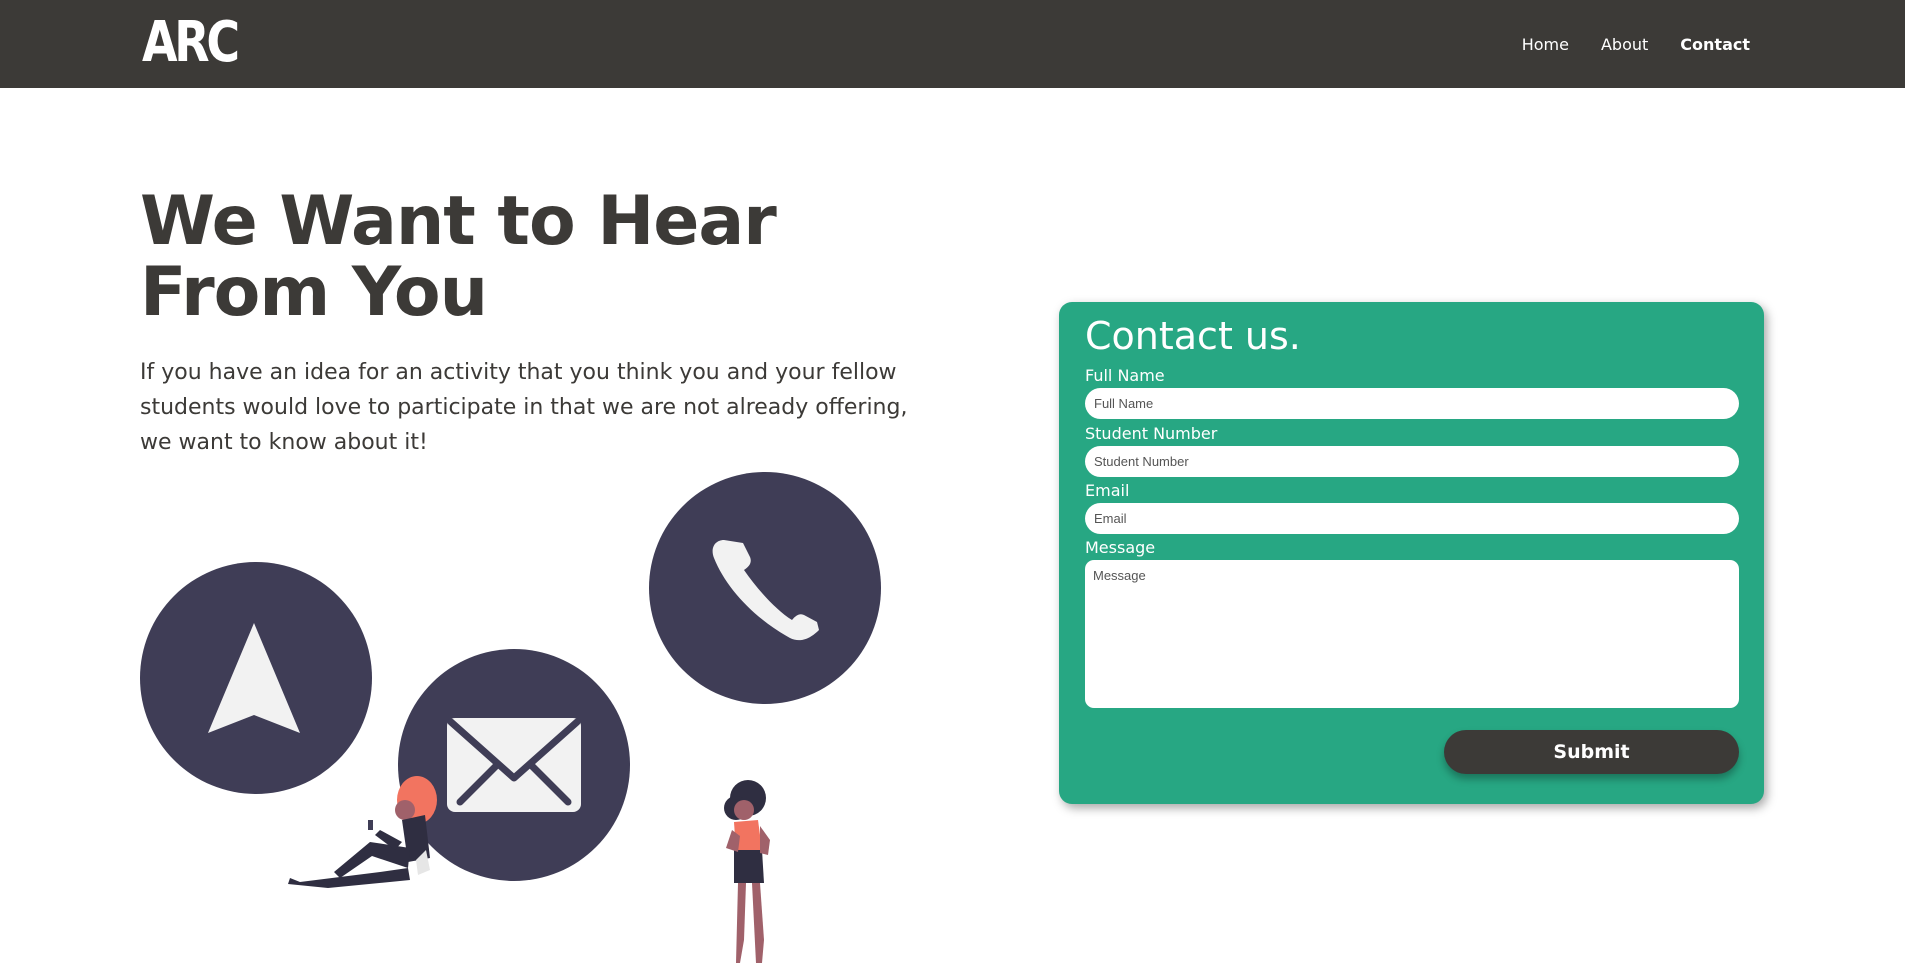 The image size is (1905, 963). Describe the element at coordinates (1412, 461) in the screenshot. I see `student-number-input` at that location.